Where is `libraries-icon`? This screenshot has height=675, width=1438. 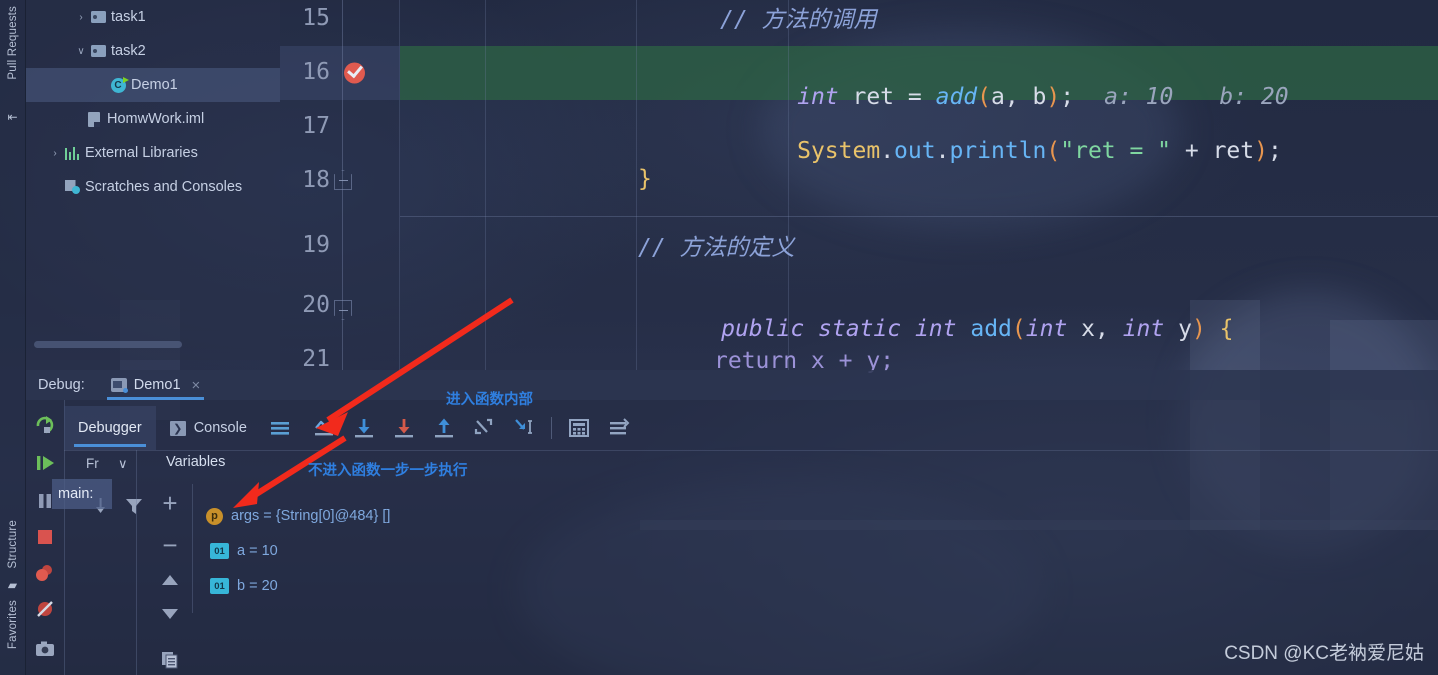 libraries-icon is located at coordinates (72, 153).